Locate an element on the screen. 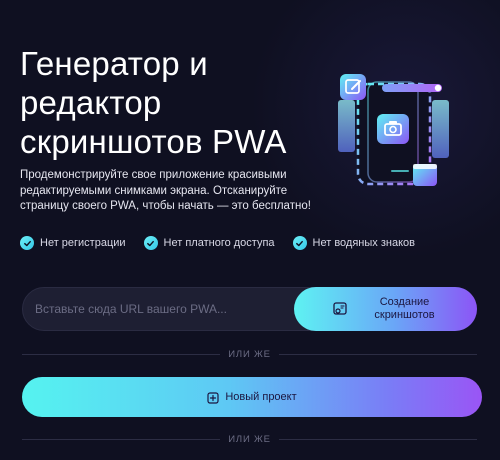  feature-item: Нет регистрации is located at coordinates (73, 243).